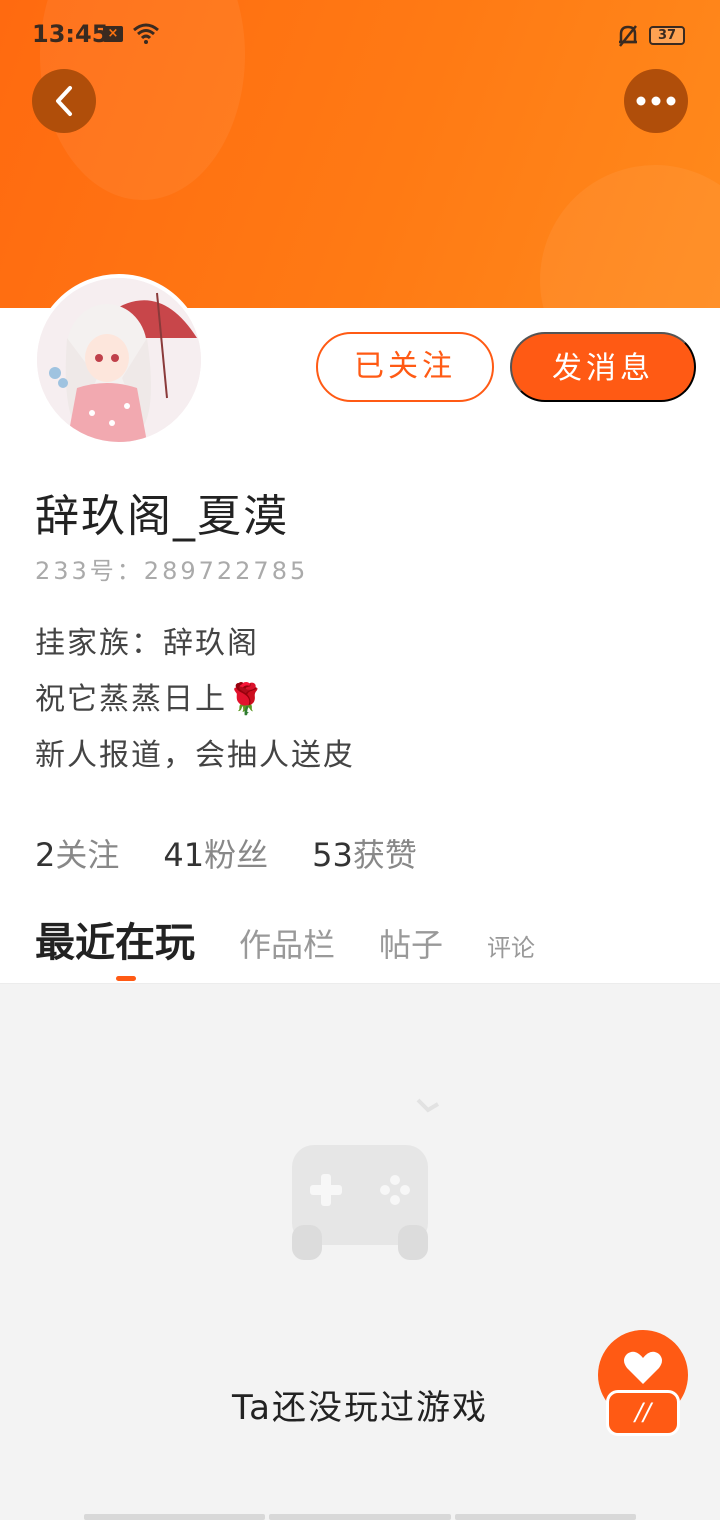 The height and width of the screenshot is (1520, 720). What do you see at coordinates (184, 855) in the screenshot?
I see `fans-count: 41` at bounding box center [184, 855].